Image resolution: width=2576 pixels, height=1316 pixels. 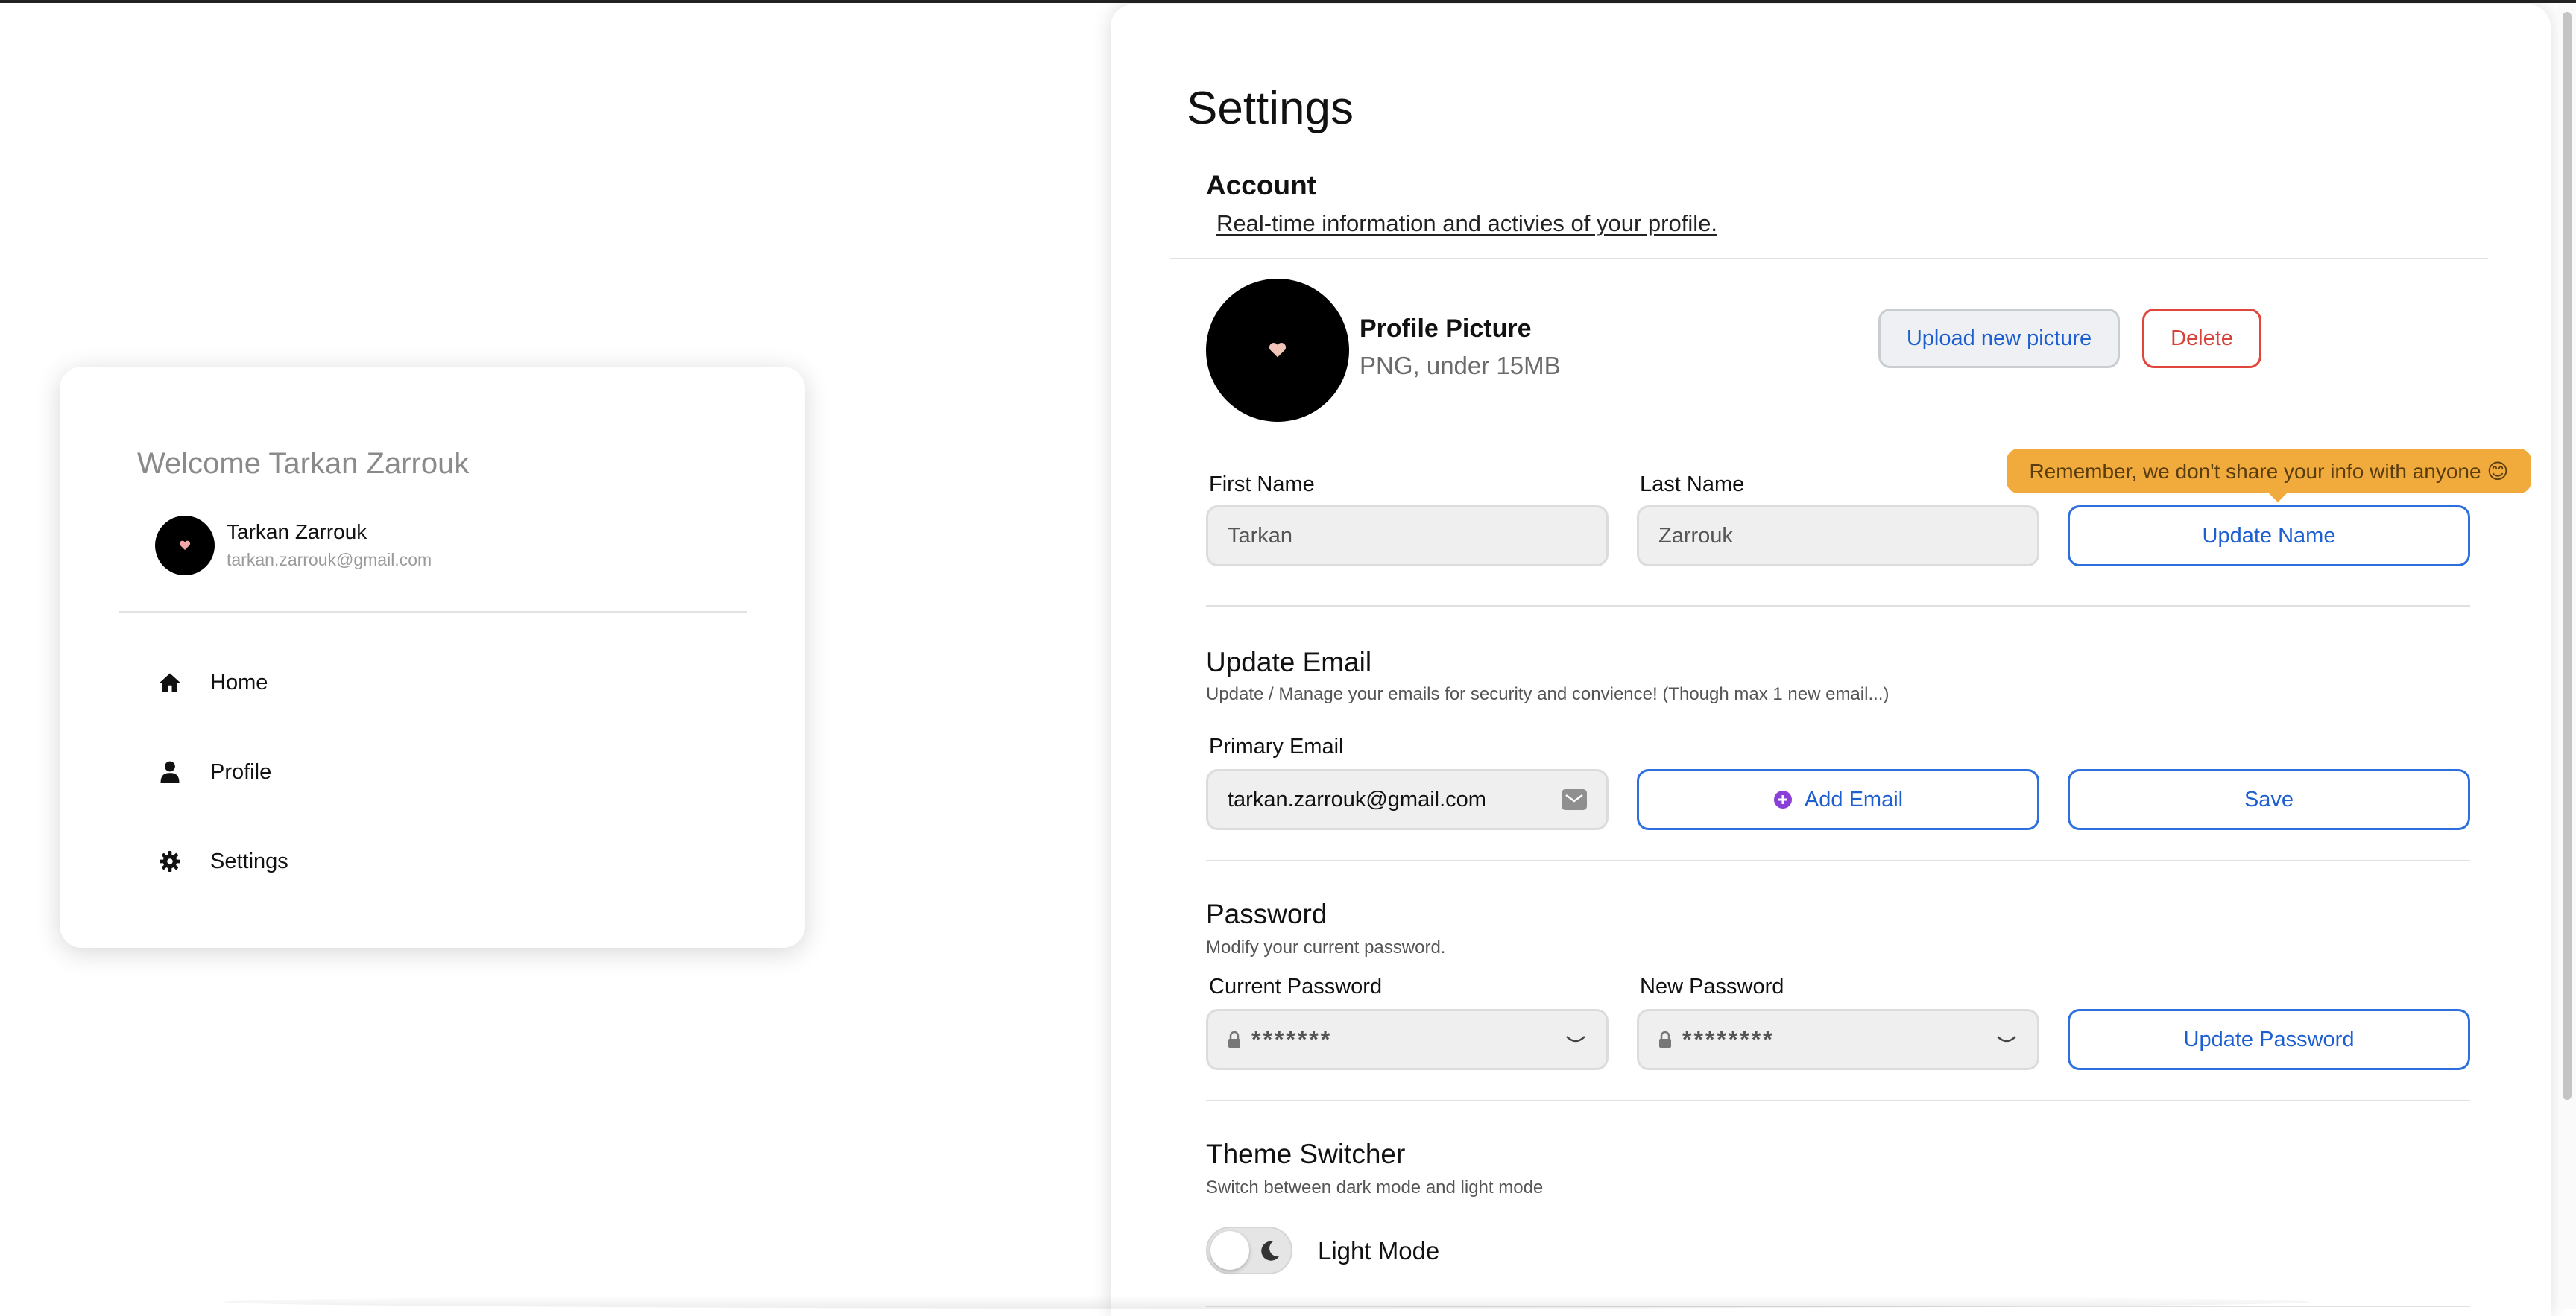 I want to click on last-name-field: Zarrouk, so click(x=1838, y=536).